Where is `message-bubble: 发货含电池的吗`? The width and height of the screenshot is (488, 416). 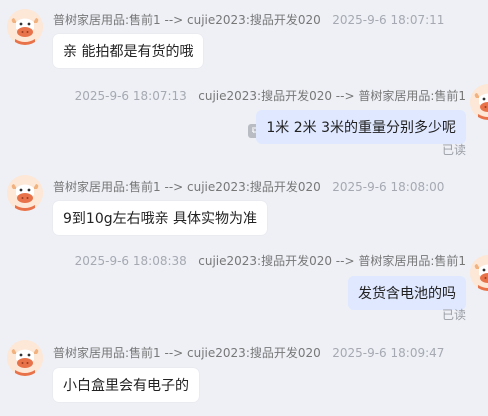
message-bubble: 发货含电池的吗 is located at coordinates (407, 293).